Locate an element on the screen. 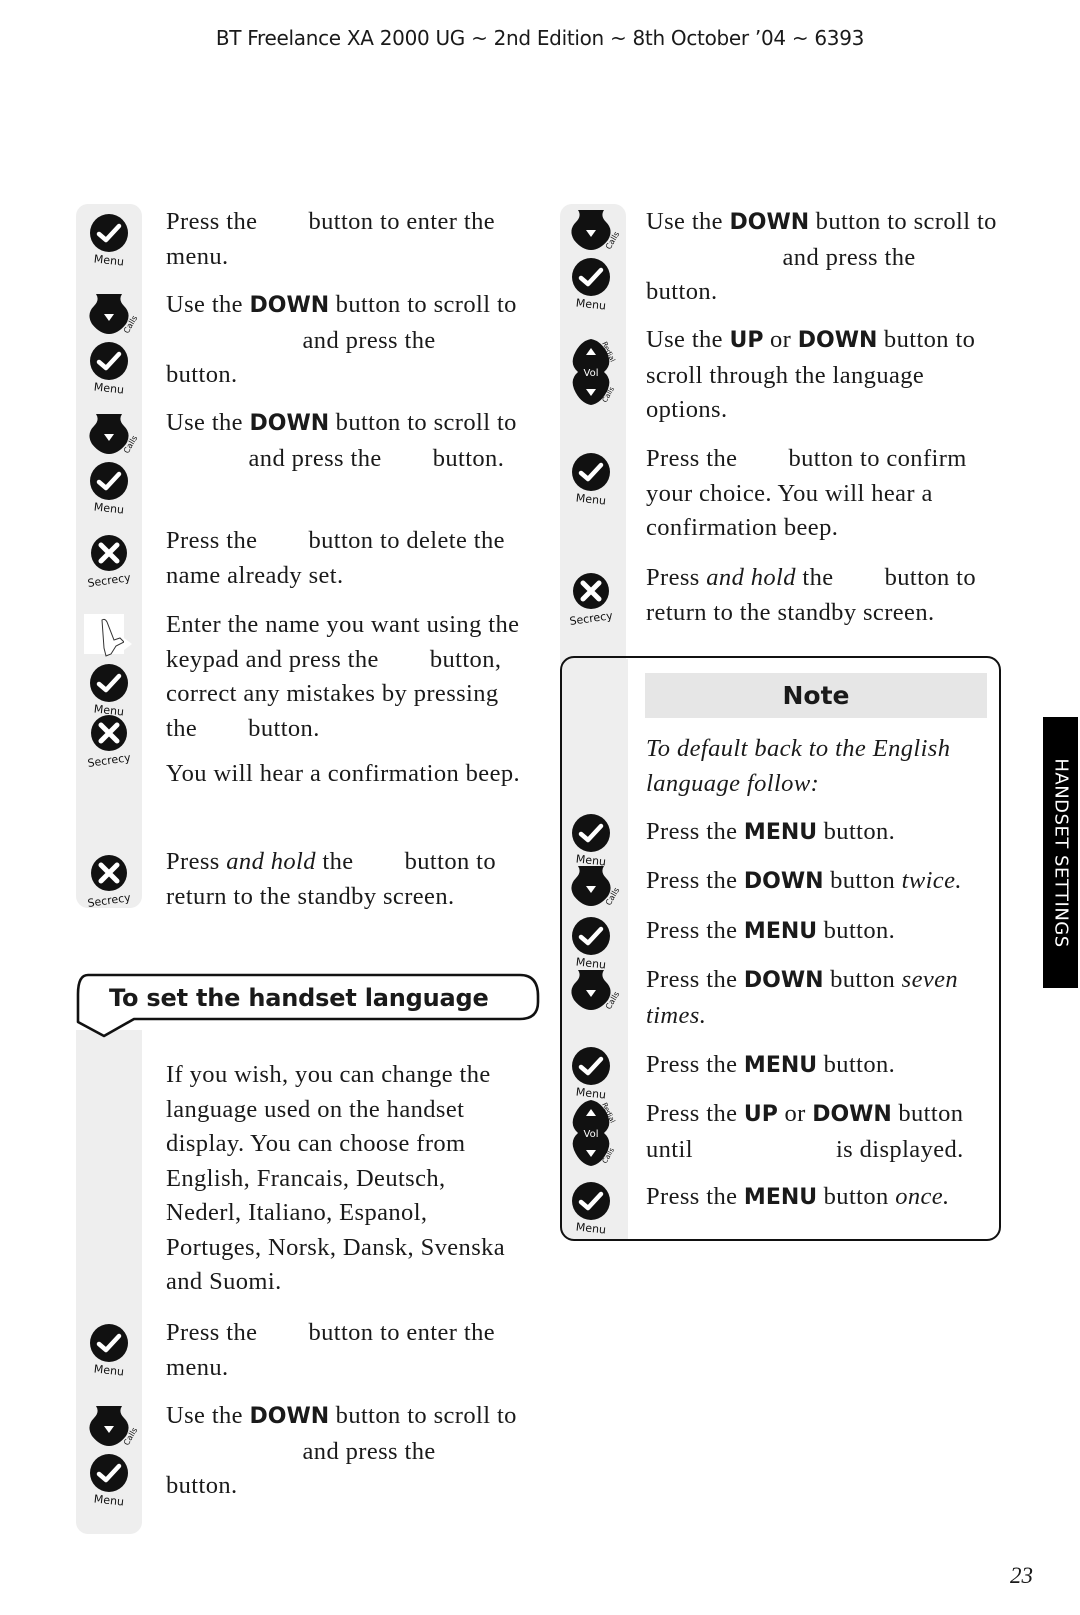  section-title: To set the handset language is located at coordinates (299, 998).